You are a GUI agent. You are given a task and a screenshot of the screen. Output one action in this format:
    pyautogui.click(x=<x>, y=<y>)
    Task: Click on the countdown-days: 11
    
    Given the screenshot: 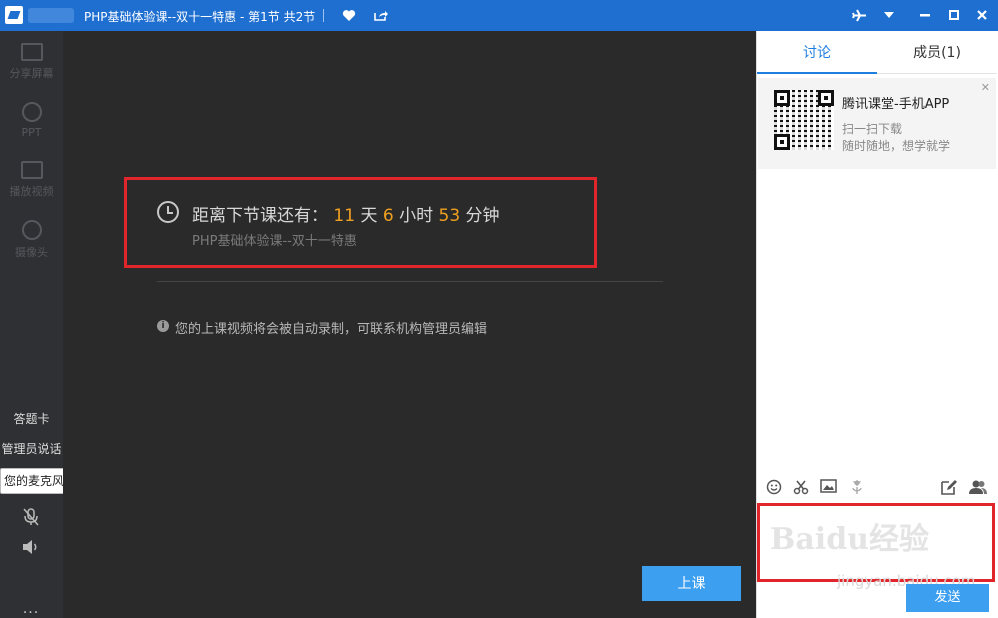 What is the action you would take?
    pyautogui.click(x=344, y=216)
    